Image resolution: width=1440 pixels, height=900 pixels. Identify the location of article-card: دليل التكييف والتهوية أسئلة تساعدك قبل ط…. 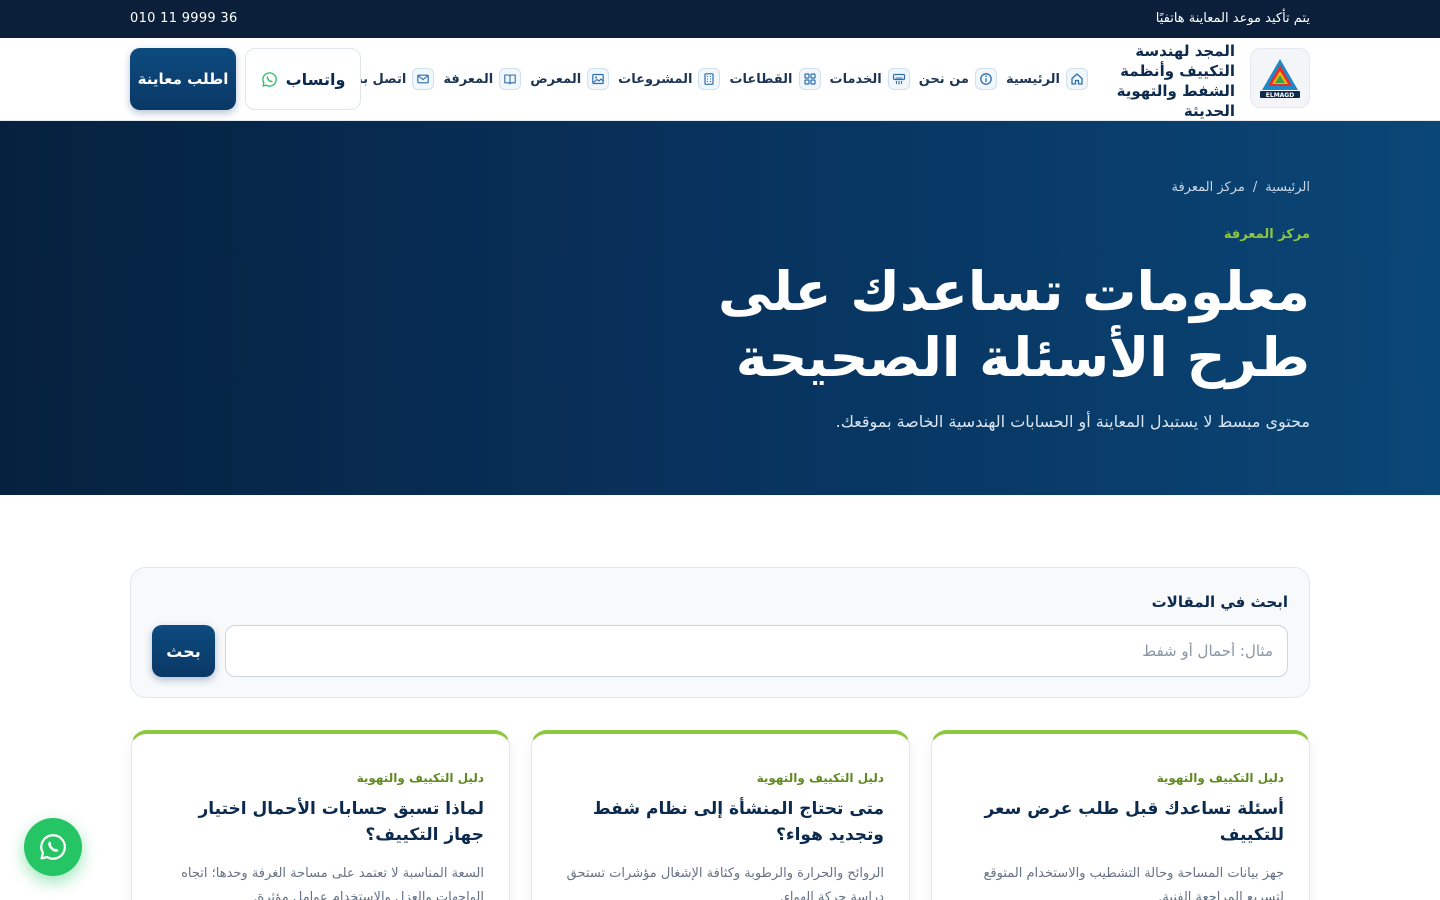
(1120, 815).